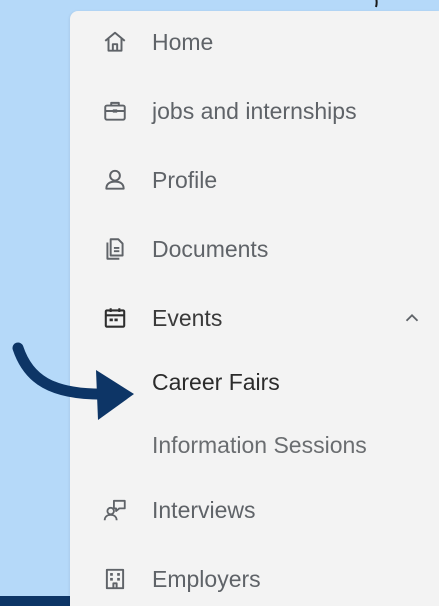 Image resolution: width=439 pixels, height=606 pixels. What do you see at coordinates (115, 579) in the screenshot?
I see `building-icon` at bounding box center [115, 579].